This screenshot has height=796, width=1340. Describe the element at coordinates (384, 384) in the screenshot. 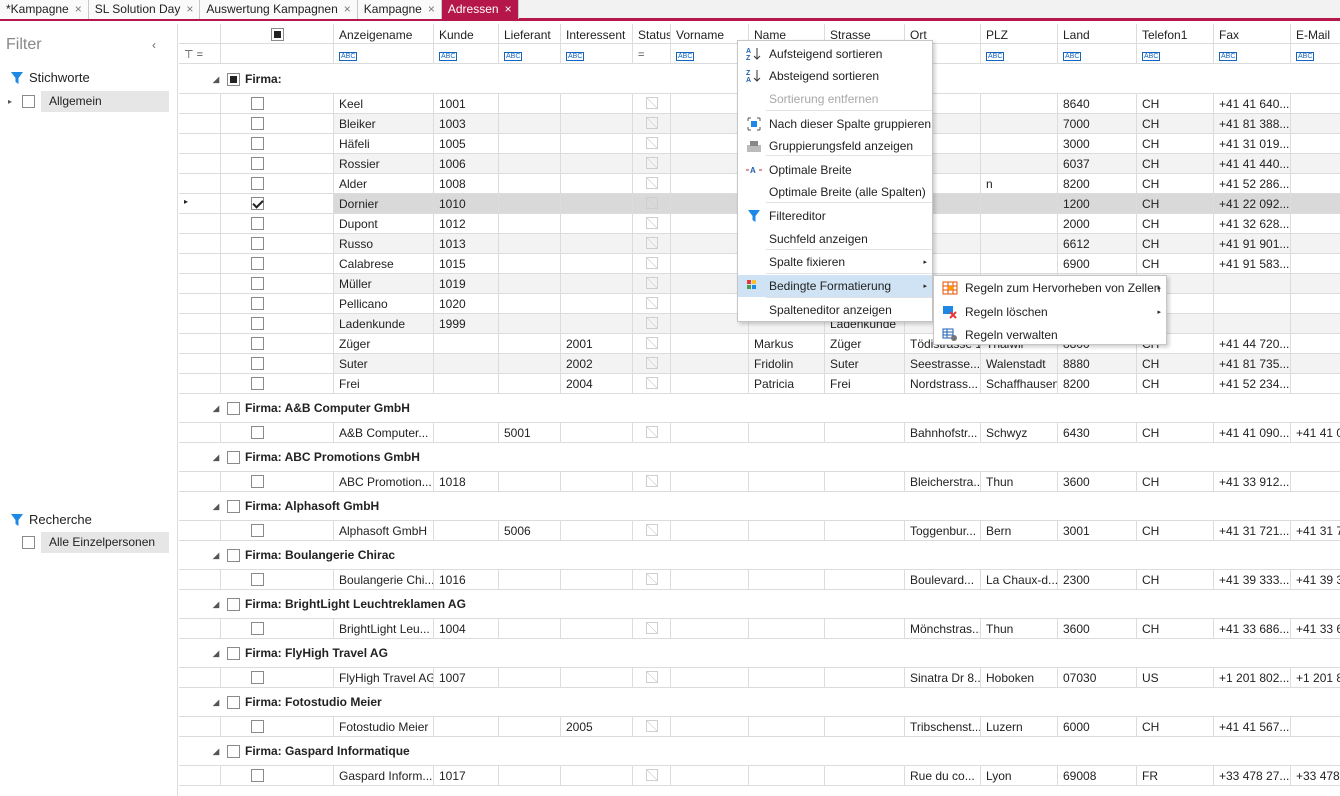

I see `cell-anzeigename: Frei` at that location.